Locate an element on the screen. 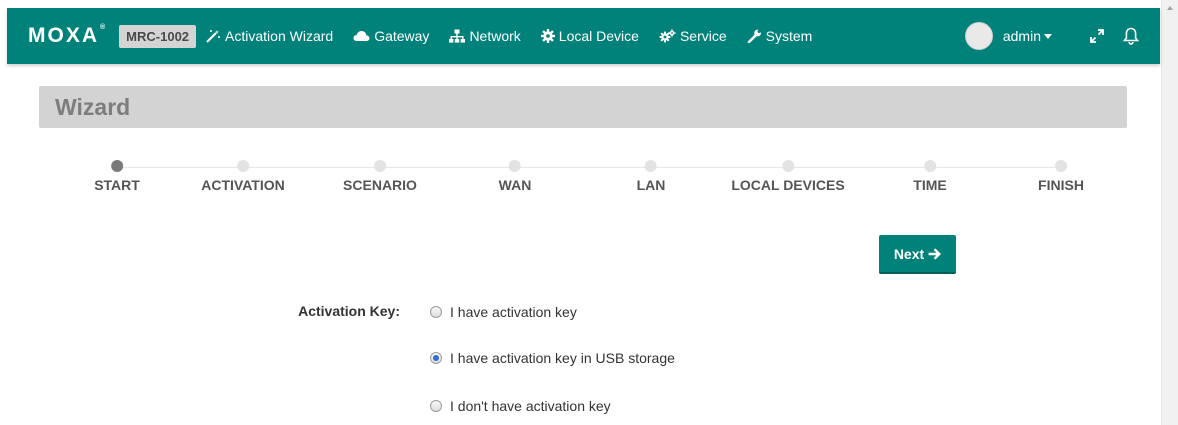  cogs-icon is located at coordinates (667, 36).